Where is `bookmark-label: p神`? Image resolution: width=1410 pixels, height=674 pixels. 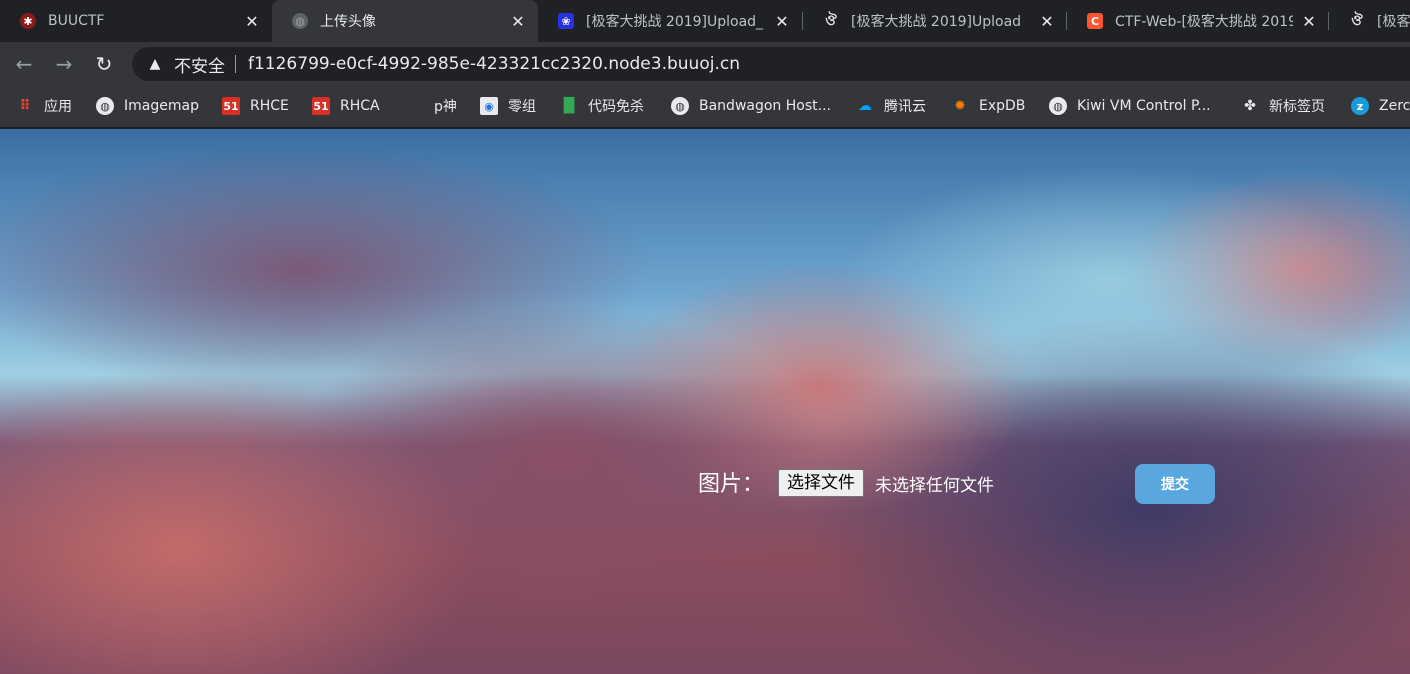
bookmark-label: p神 is located at coordinates (445, 107).